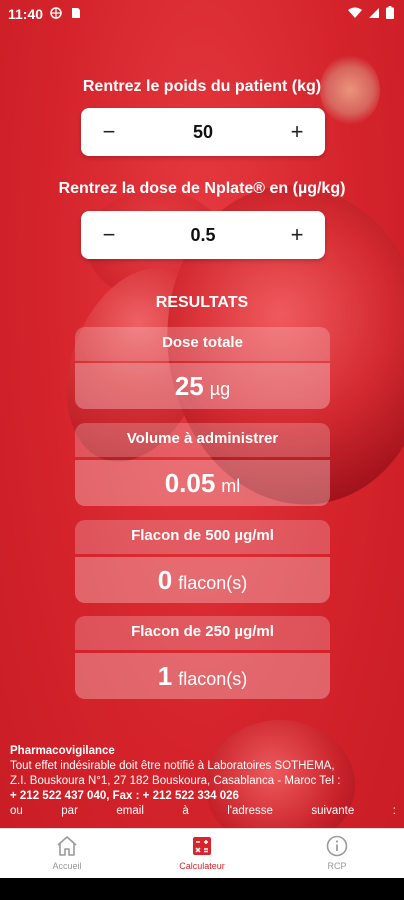 Image resolution: width=404 pixels, height=900 pixels. Describe the element at coordinates (203, 811) in the screenshot. I see `notice-line: ou par email à l'adresse suivante :` at that location.